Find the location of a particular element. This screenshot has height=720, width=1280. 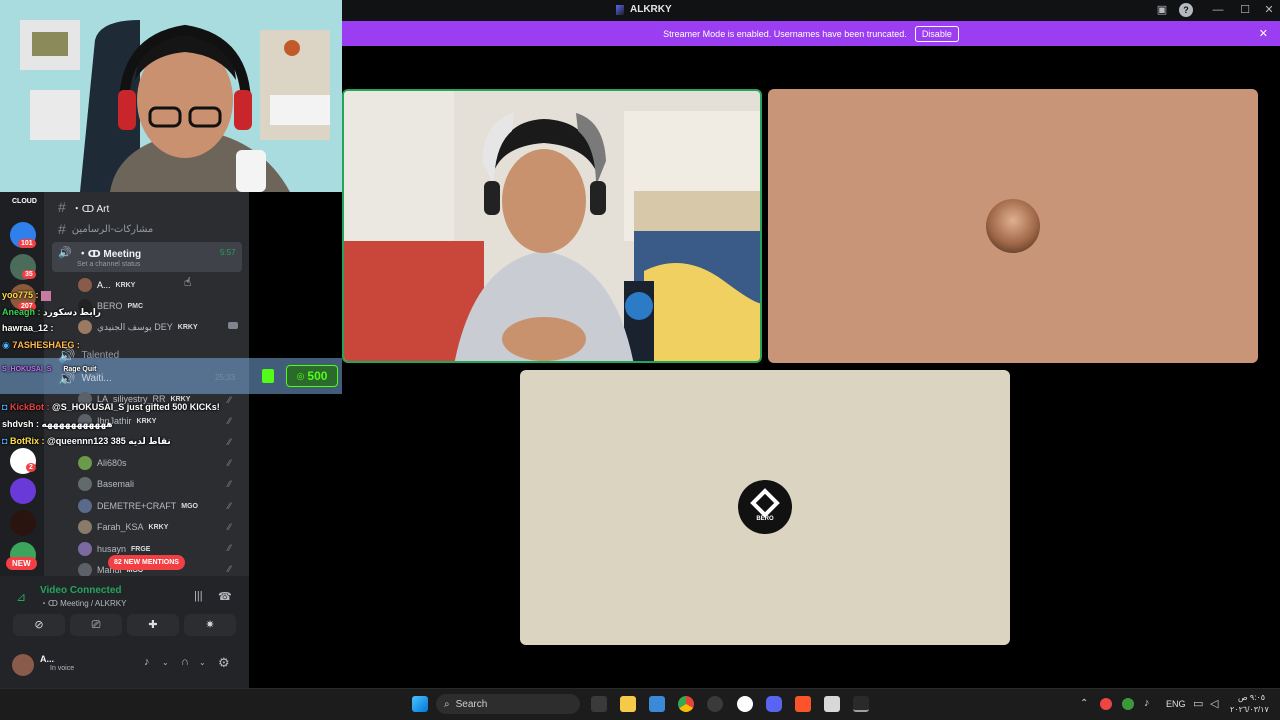

disable-streamer-mode-button: Disable is located at coordinates (936, 33).